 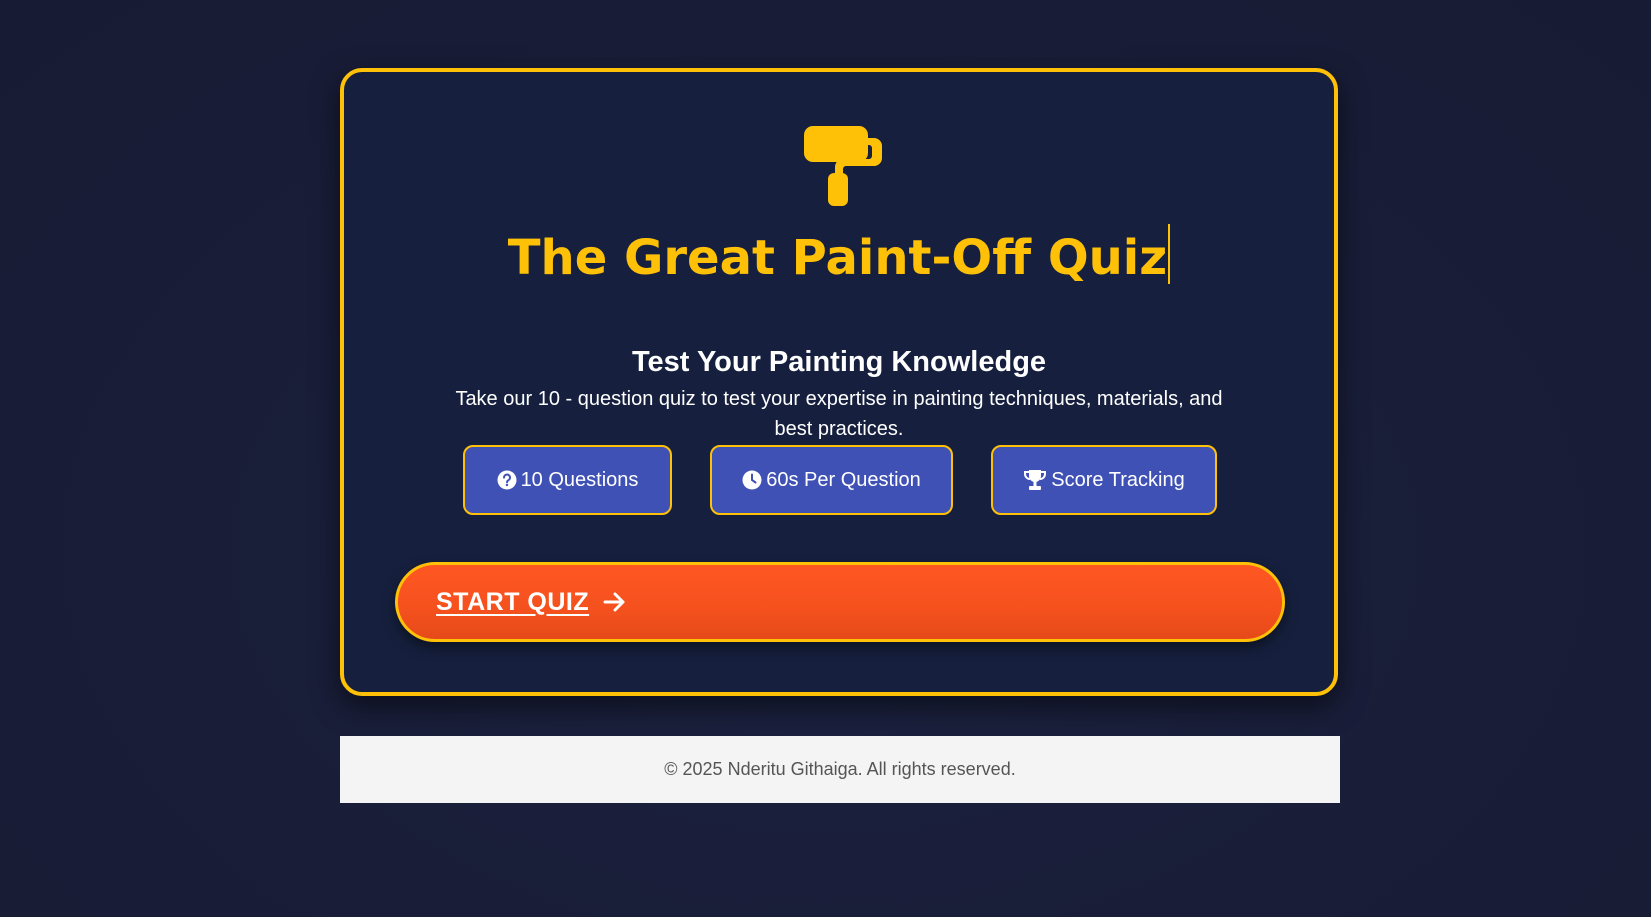 I want to click on text-cursor, so click(x=1169, y=254).